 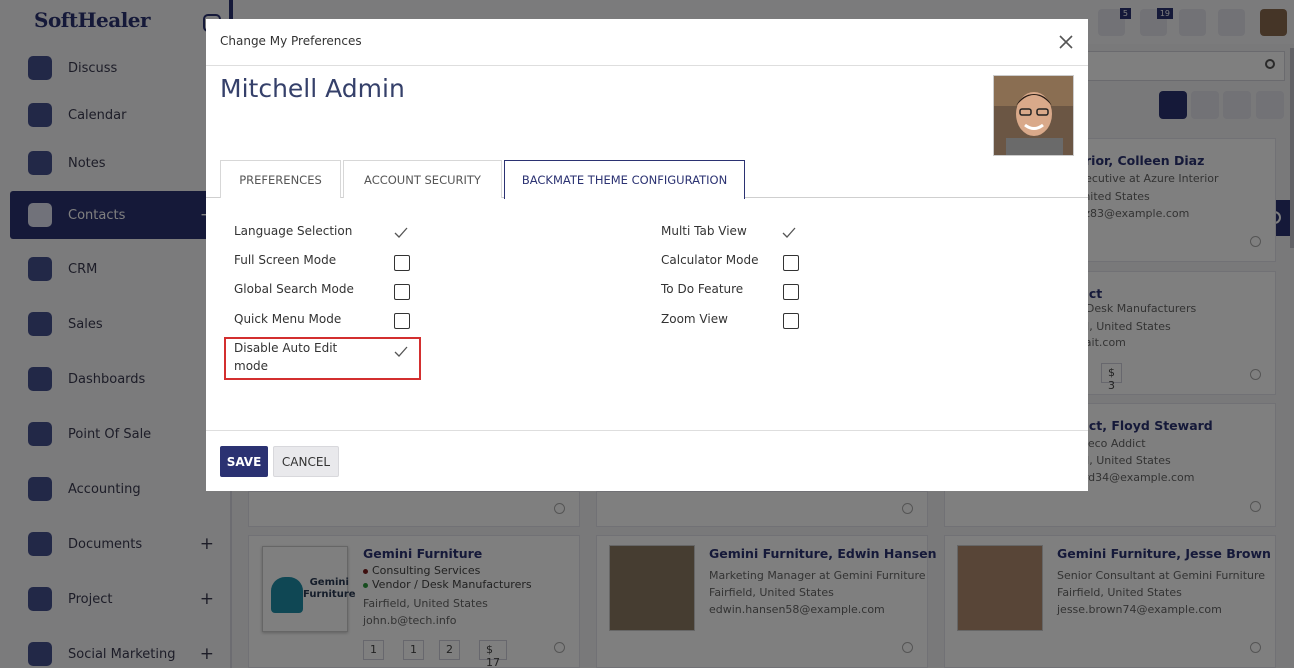 What do you see at coordinates (291, 41) in the screenshot?
I see `dialog-title: Change My Preferences` at bounding box center [291, 41].